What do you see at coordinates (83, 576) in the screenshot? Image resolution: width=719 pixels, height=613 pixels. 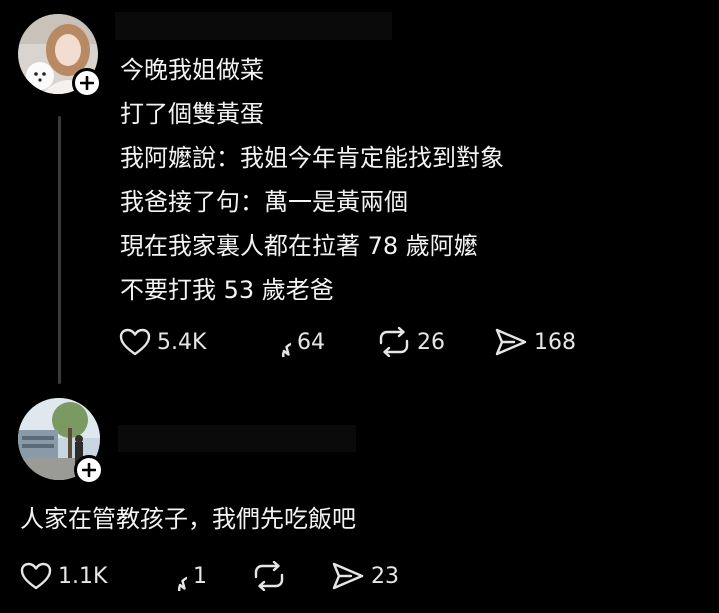 I see `reply-like-count: 1.1K` at bounding box center [83, 576].